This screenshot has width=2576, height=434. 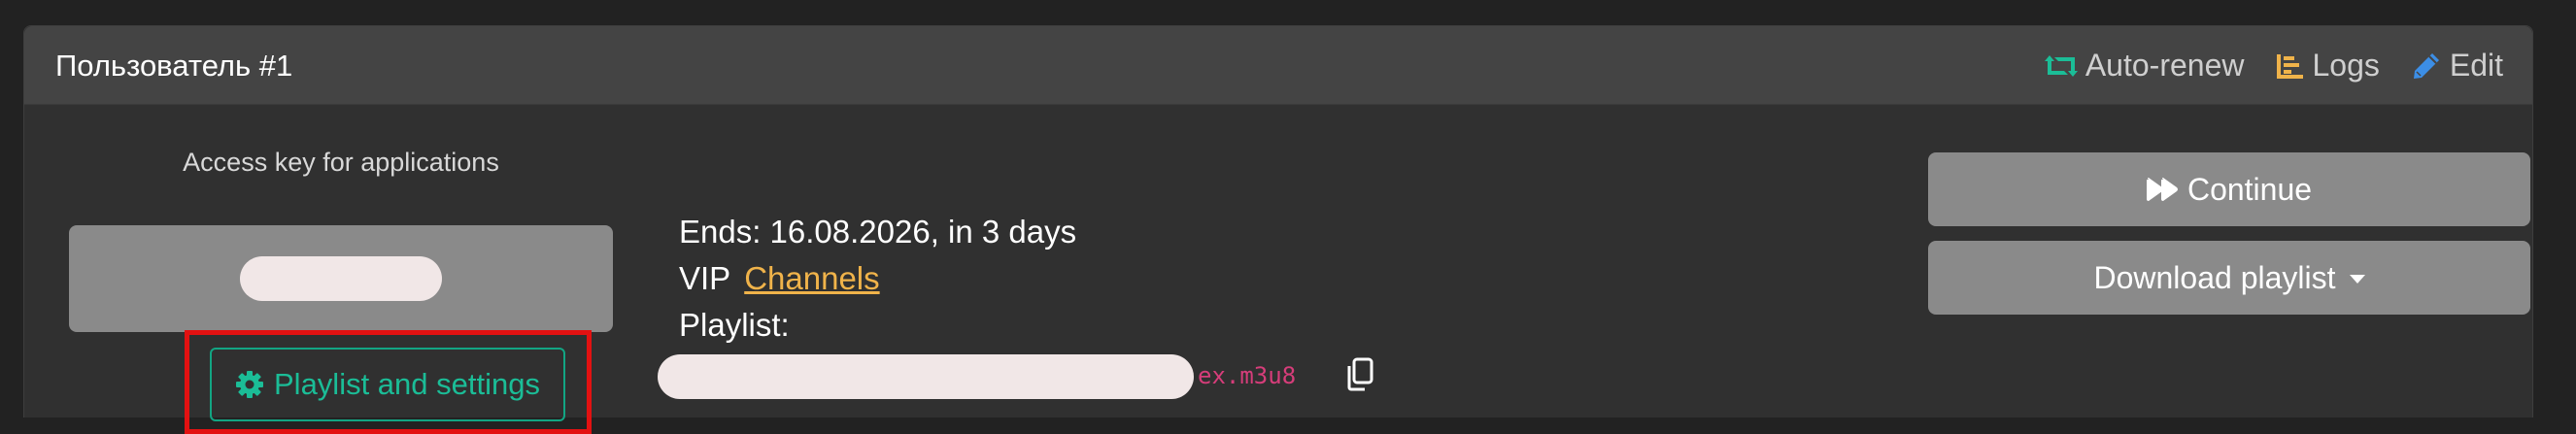 I want to click on playlist-url-suffix: ex.m3u8, so click(x=1247, y=375).